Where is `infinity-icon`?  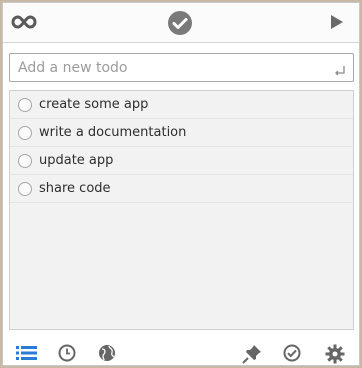 infinity-icon is located at coordinates (24, 24).